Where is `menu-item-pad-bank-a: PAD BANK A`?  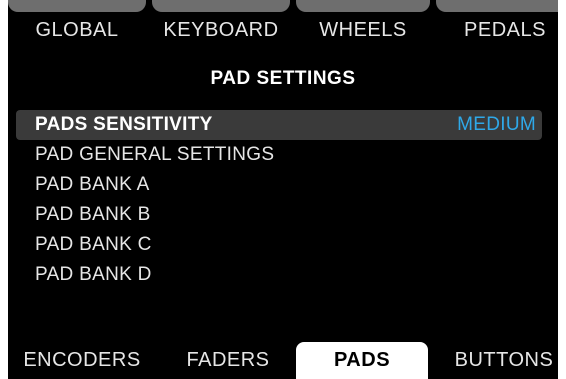
menu-item-pad-bank-a: PAD BANK A is located at coordinates (279, 185).